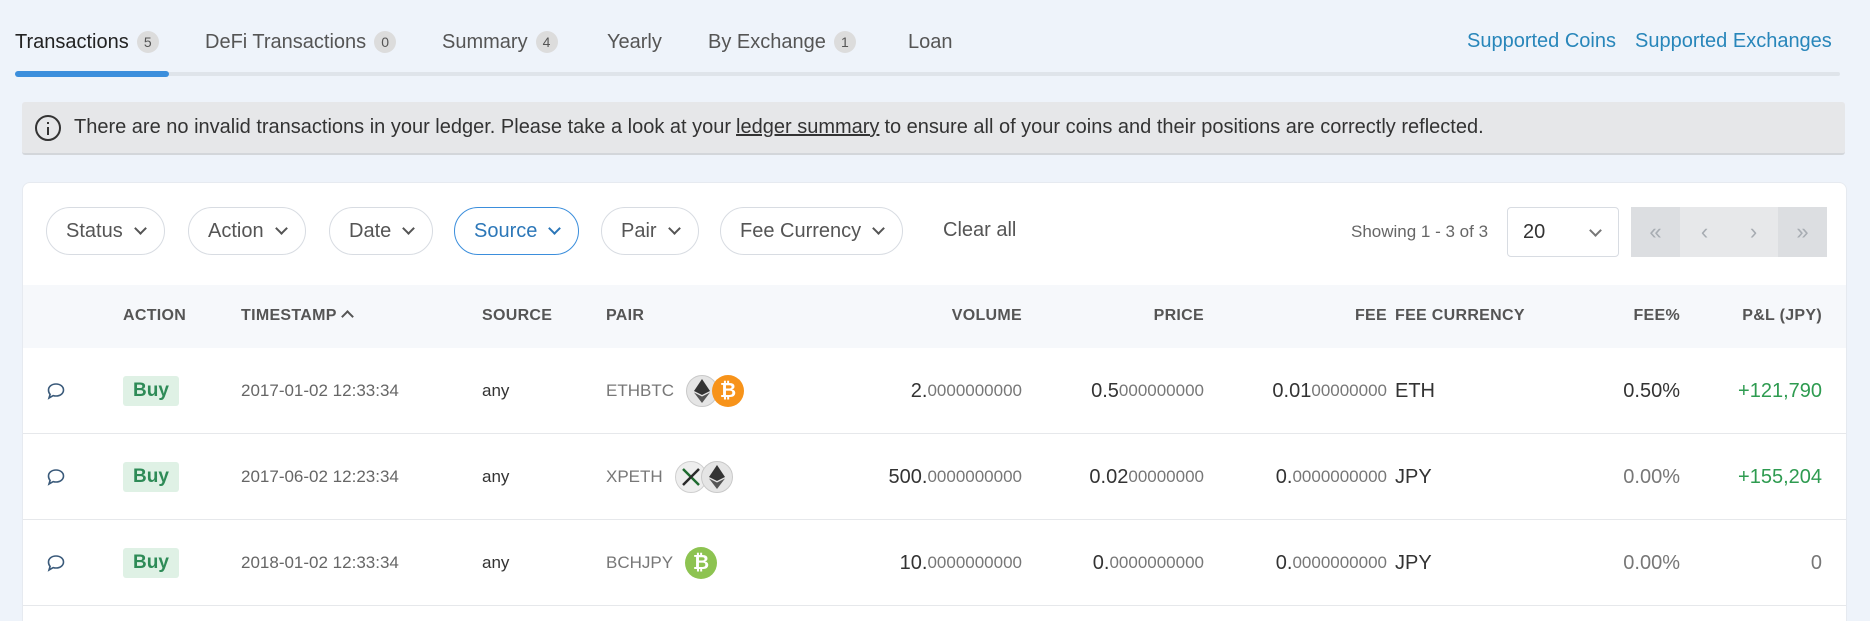  I want to click on header-pnl: P&L (JPY), so click(1782, 316).